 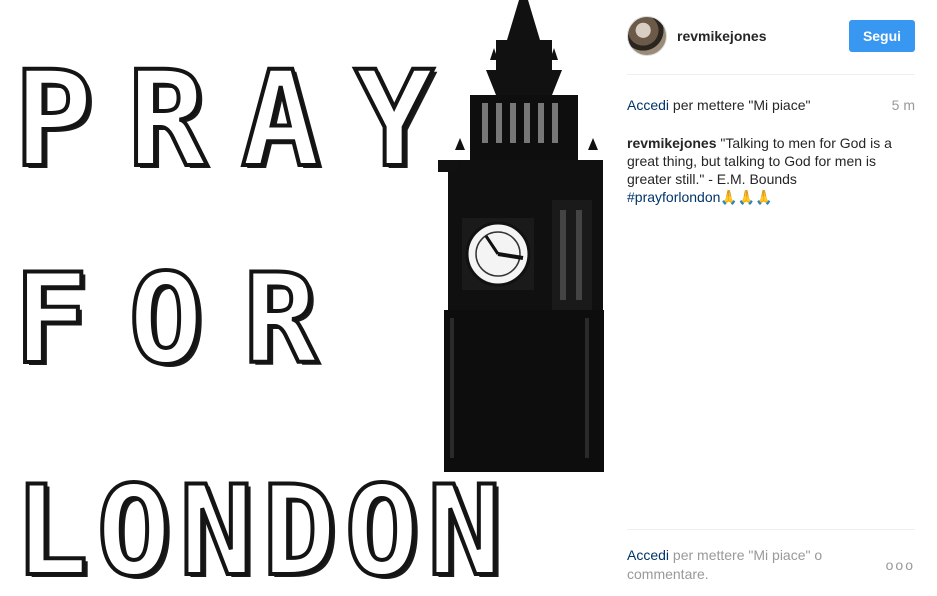 I want to click on avatar, so click(x=647, y=36).